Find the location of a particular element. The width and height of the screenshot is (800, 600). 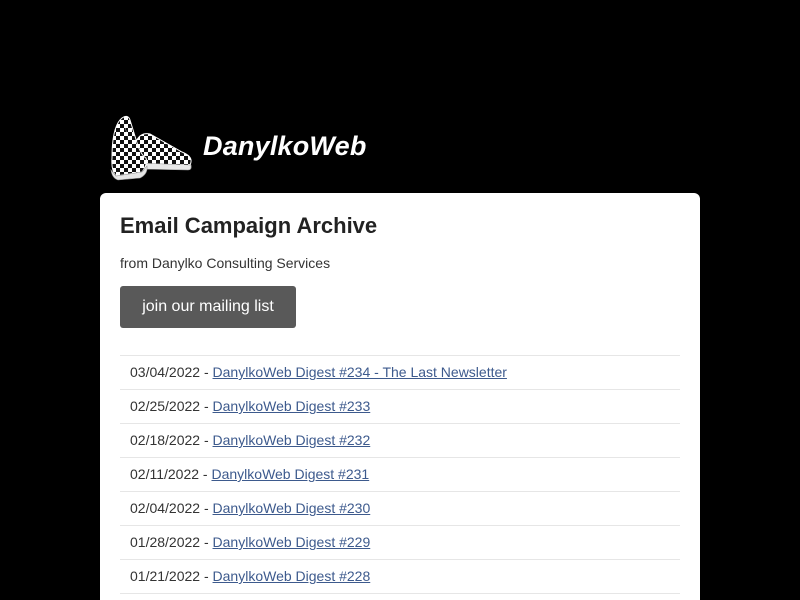

site-brand-name: DanylkoWeb is located at coordinates (285, 146).